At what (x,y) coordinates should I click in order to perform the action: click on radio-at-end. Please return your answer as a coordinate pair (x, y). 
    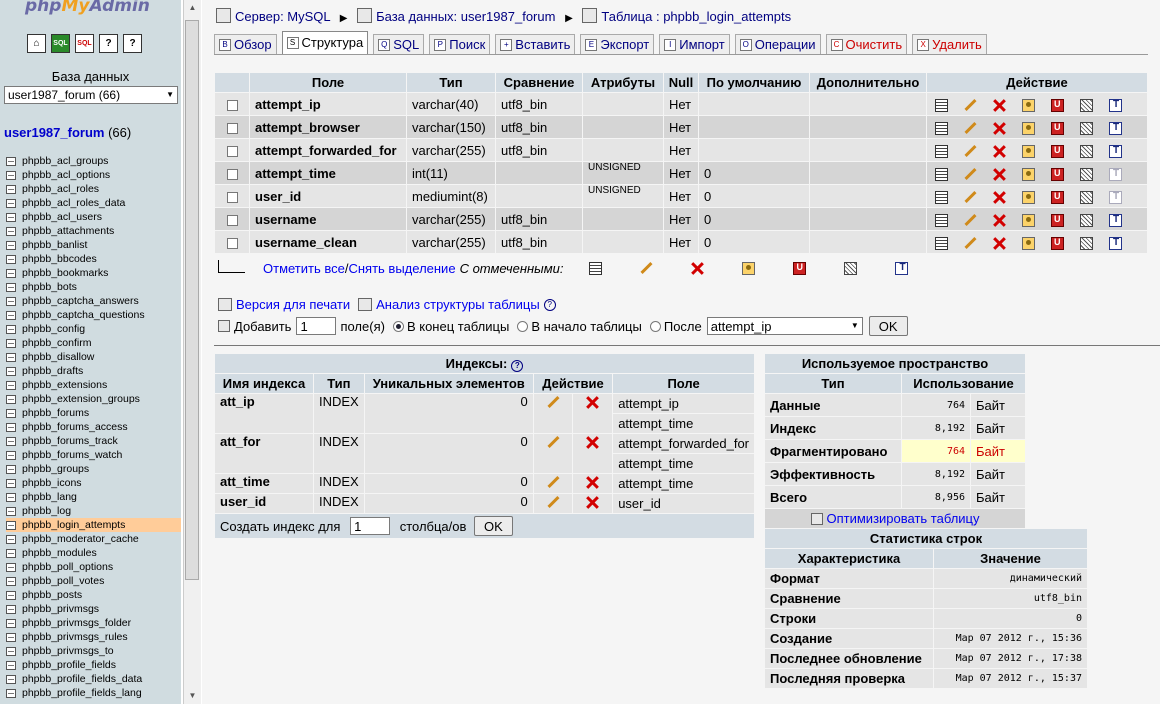
    Looking at the image, I should click on (398, 326).